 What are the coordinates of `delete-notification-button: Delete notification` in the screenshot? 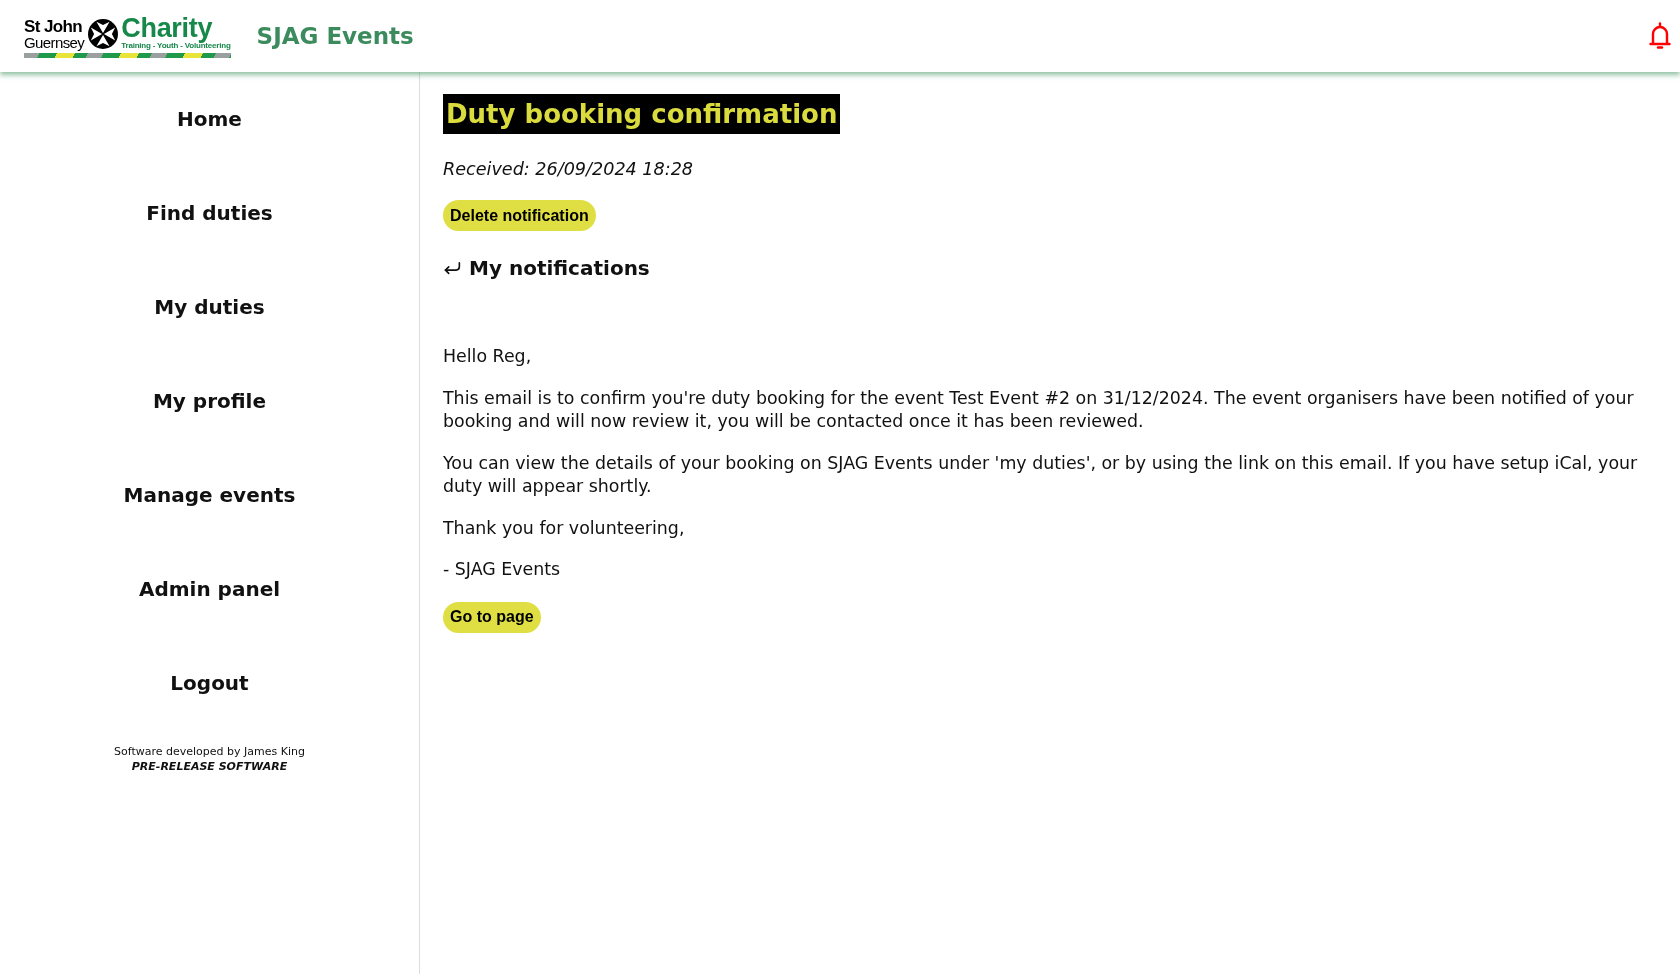 It's located at (519, 215).